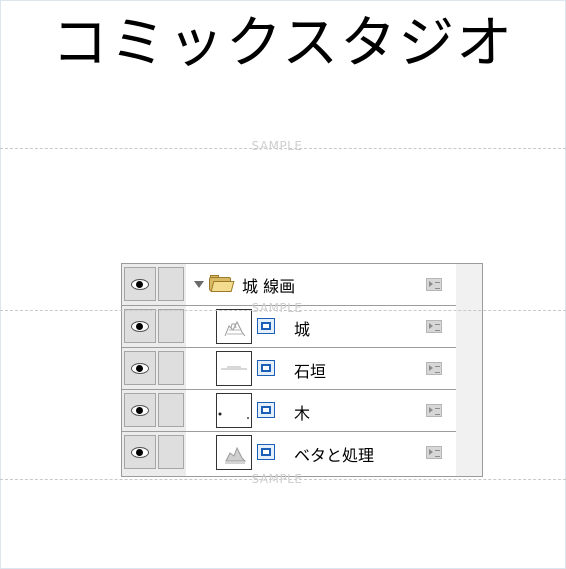 This screenshot has height=569, width=566. Describe the element at coordinates (468, 370) in the screenshot. I see `panel-scrollbar` at that location.